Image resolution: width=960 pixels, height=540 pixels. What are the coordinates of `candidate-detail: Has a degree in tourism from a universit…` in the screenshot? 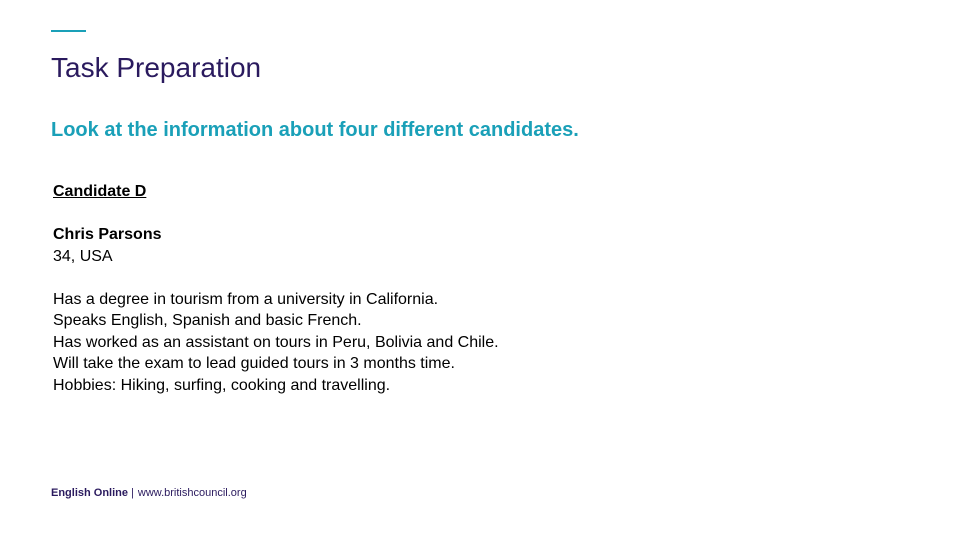 It's located at (246, 299).